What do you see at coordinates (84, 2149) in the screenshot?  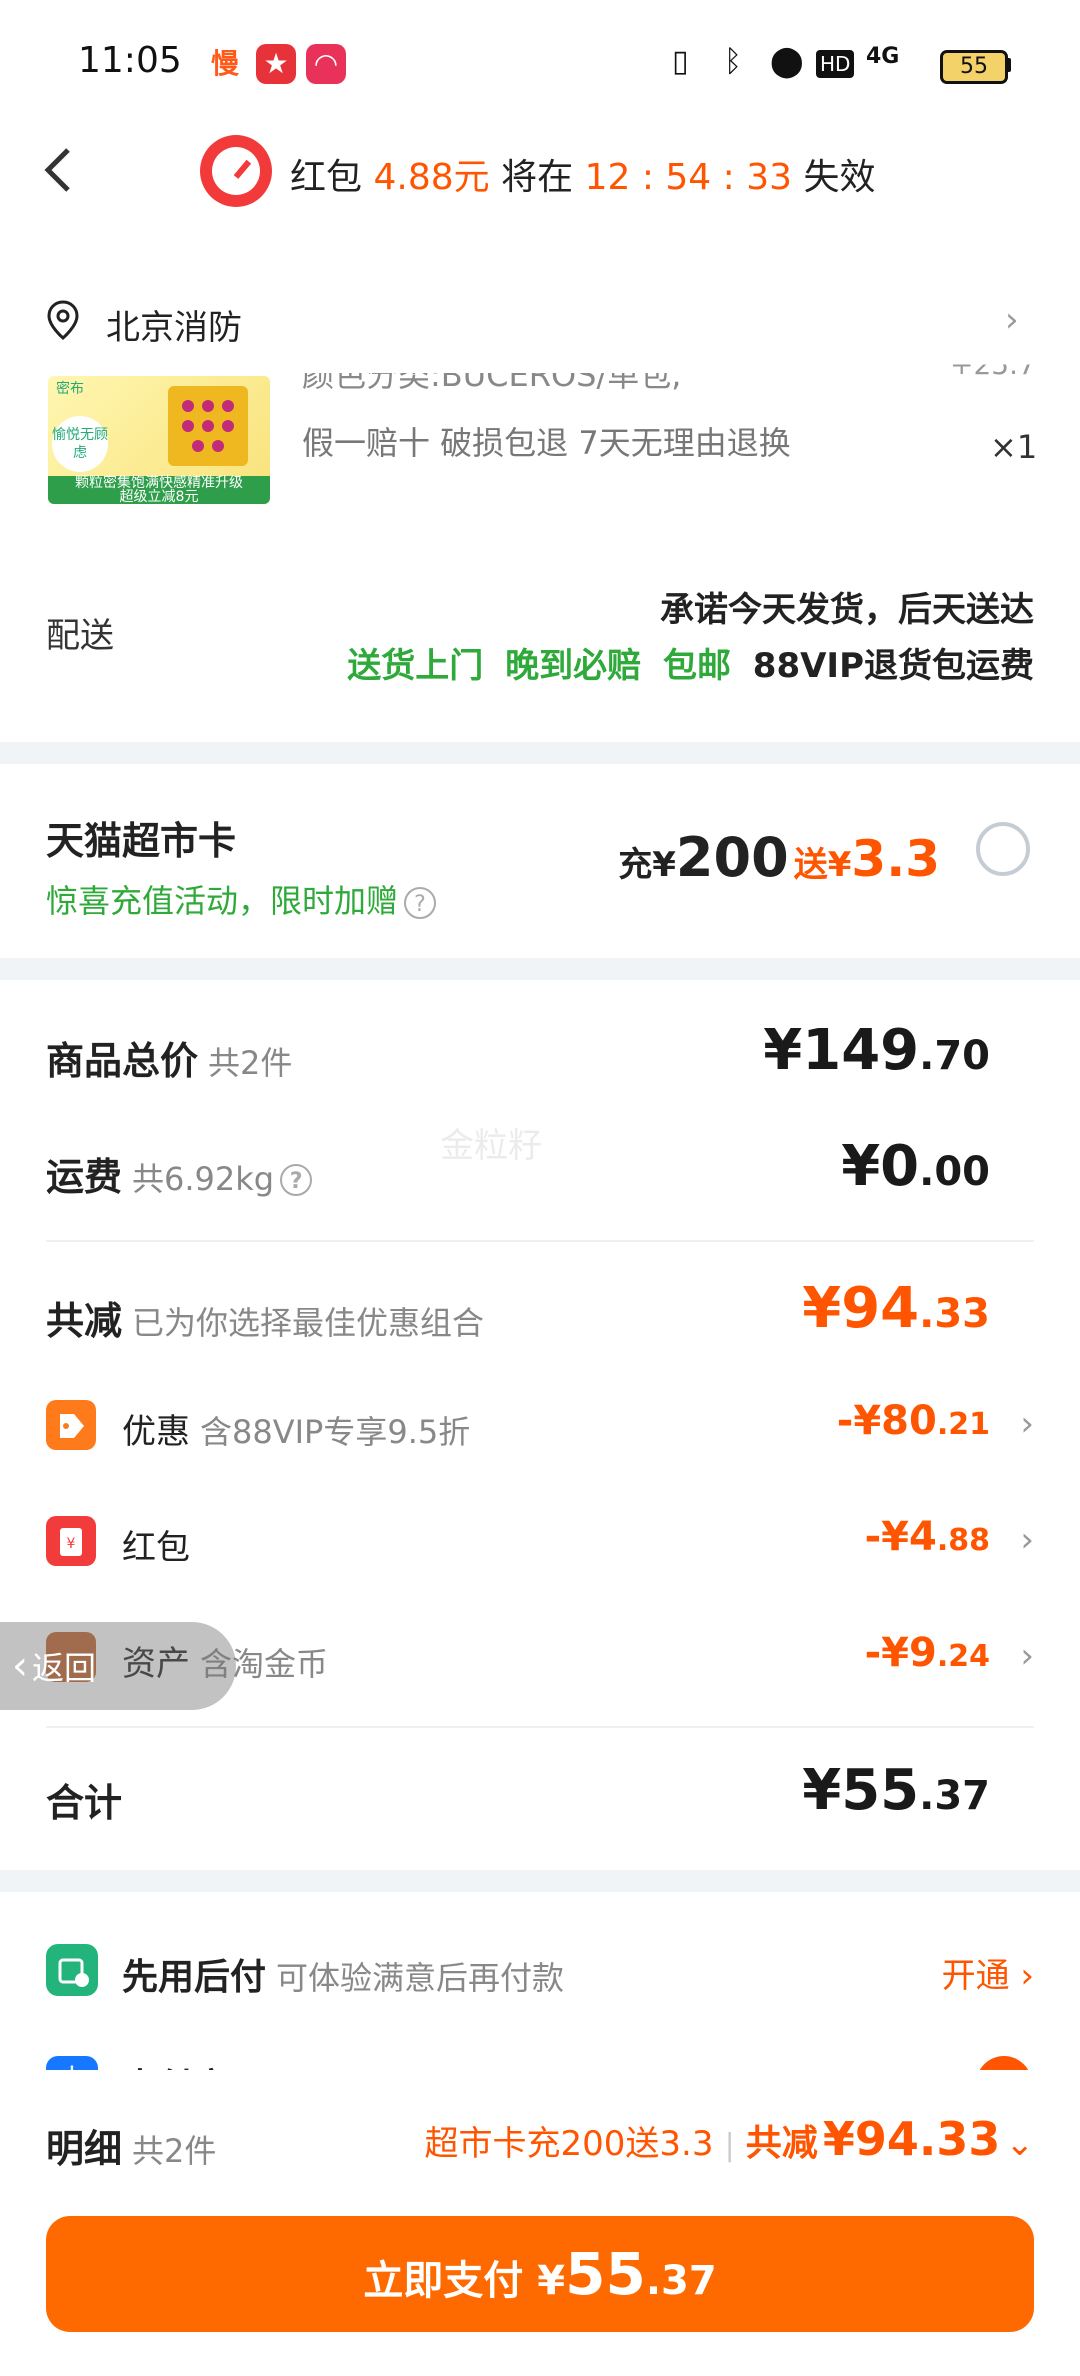 I see `detail-label-text: 明细` at bounding box center [84, 2149].